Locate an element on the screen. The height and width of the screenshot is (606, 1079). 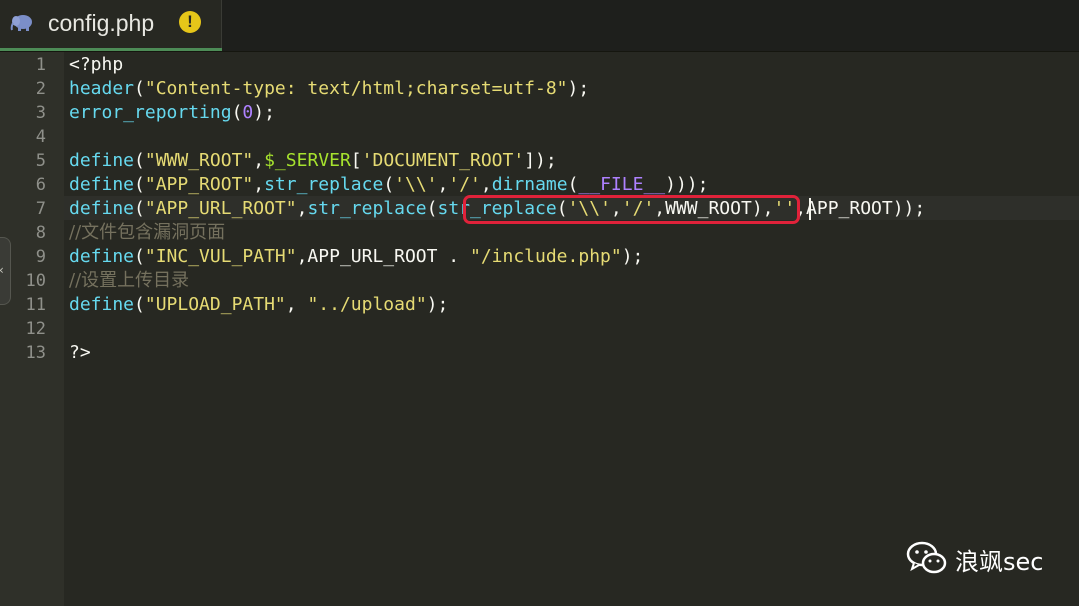
code-token: //文件包含漏洞页面 is located at coordinates (147, 232).